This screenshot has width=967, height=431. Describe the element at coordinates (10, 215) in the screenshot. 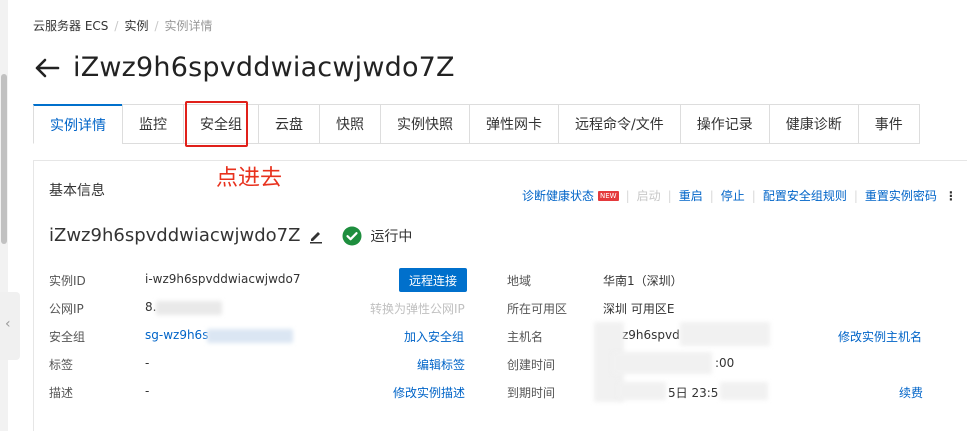

I see `left-scrollbar: ‹` at that location.